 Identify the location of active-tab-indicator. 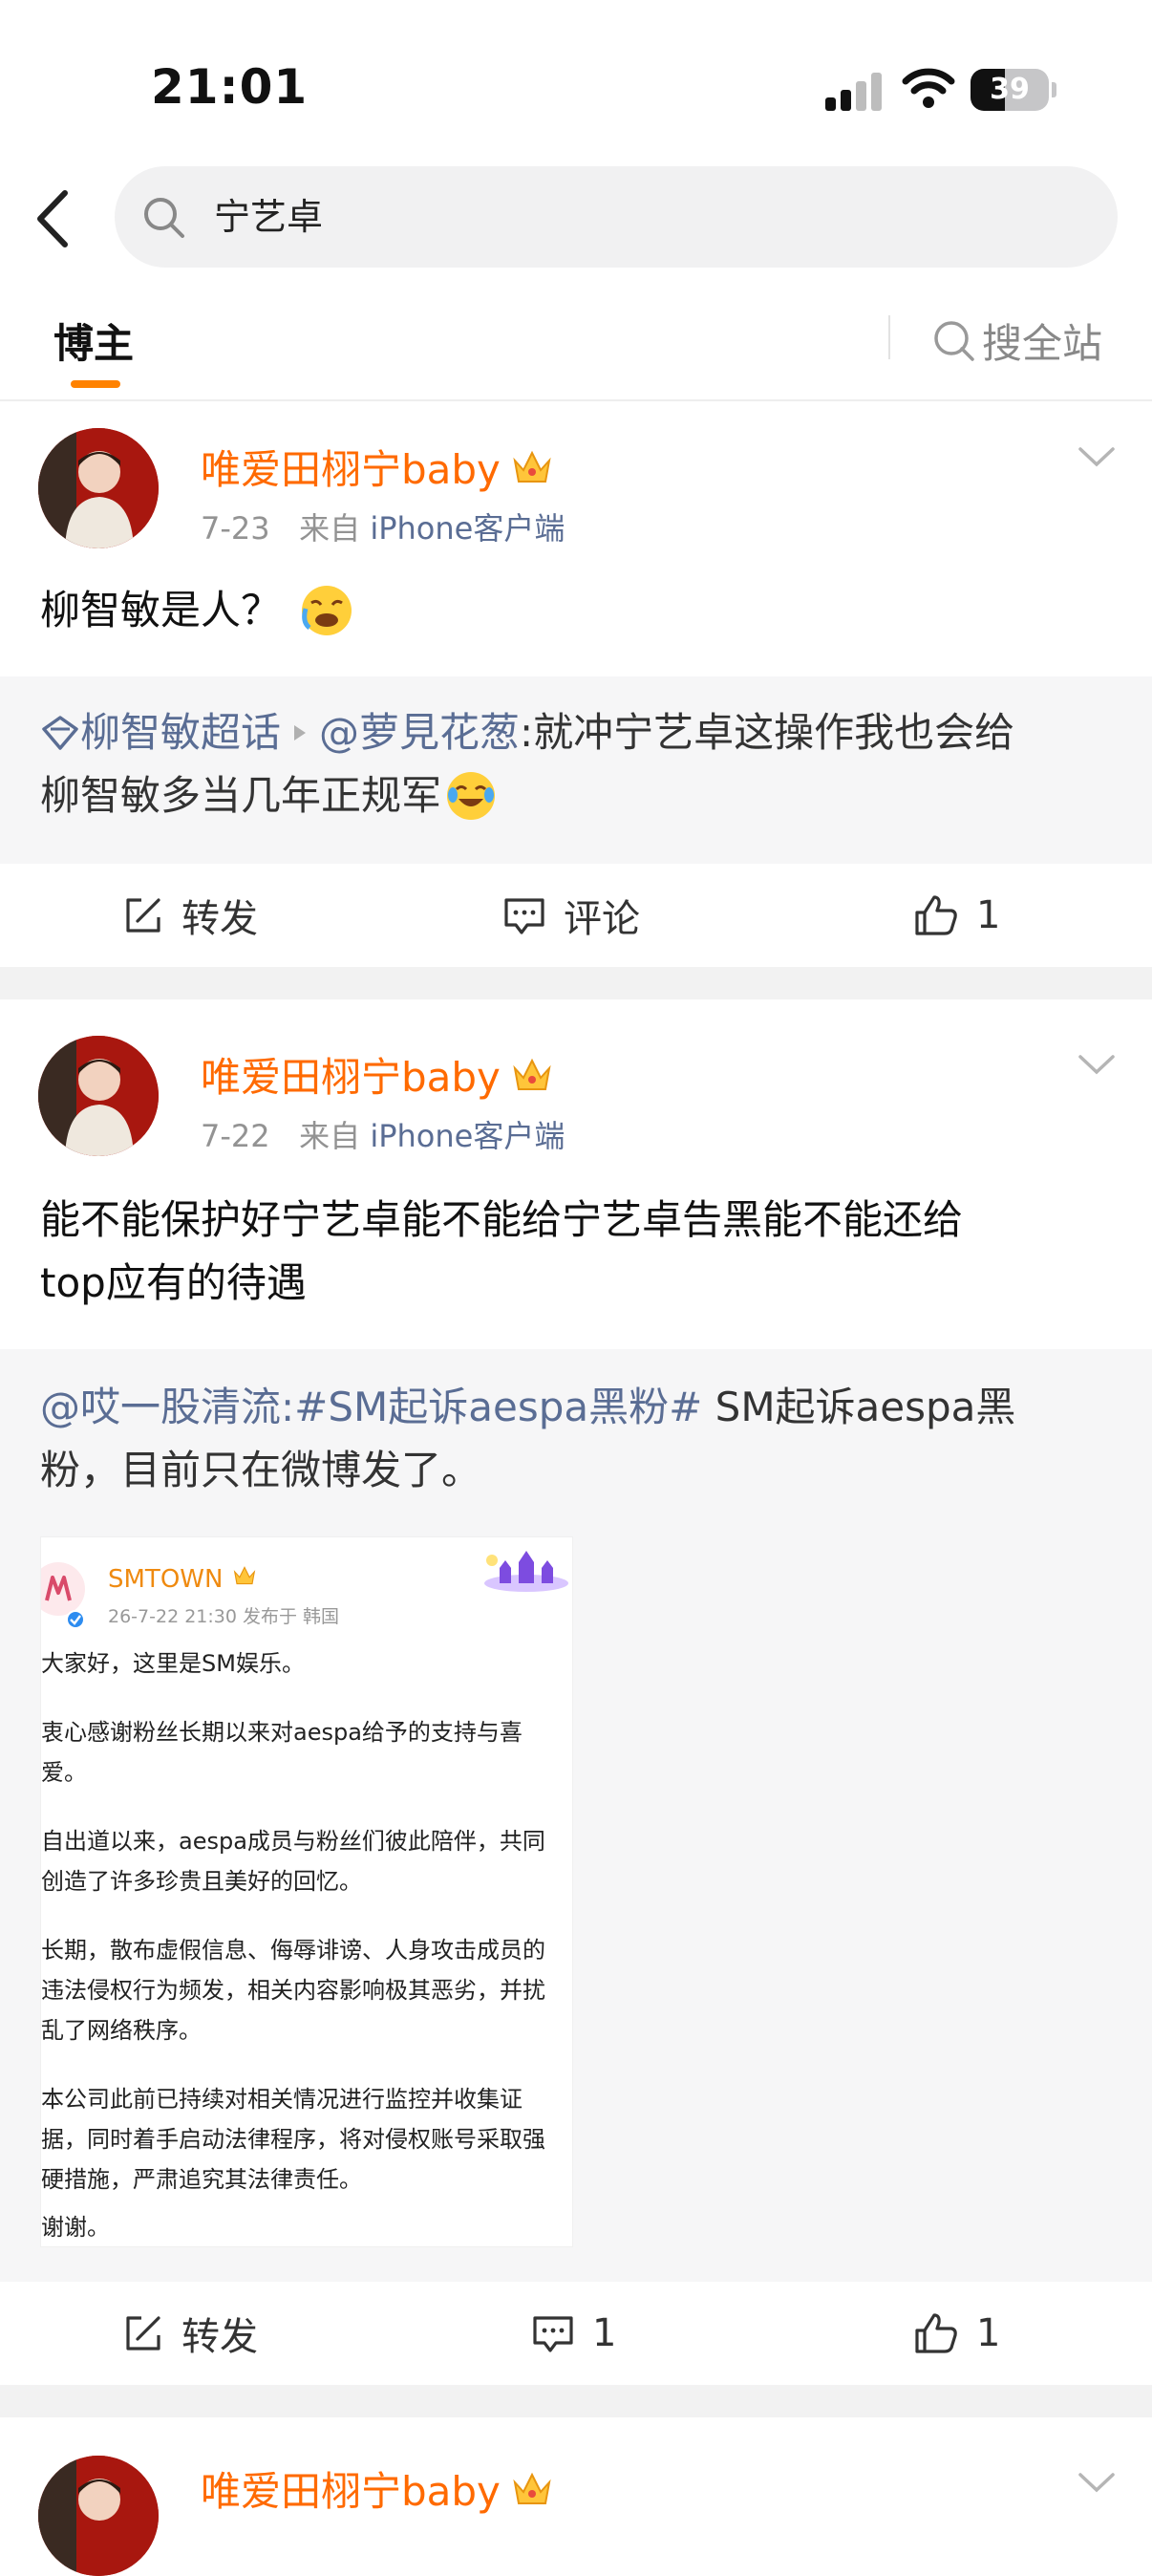
(95, 384).